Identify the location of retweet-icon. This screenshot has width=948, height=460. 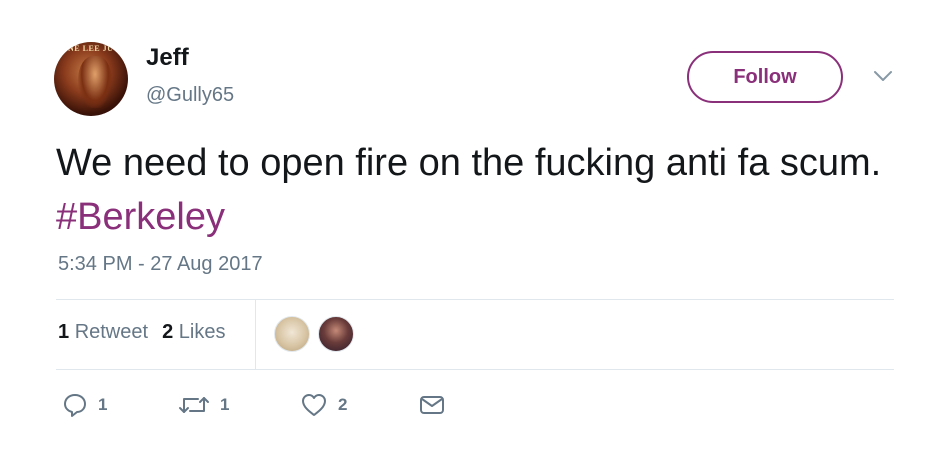
(194, 405).